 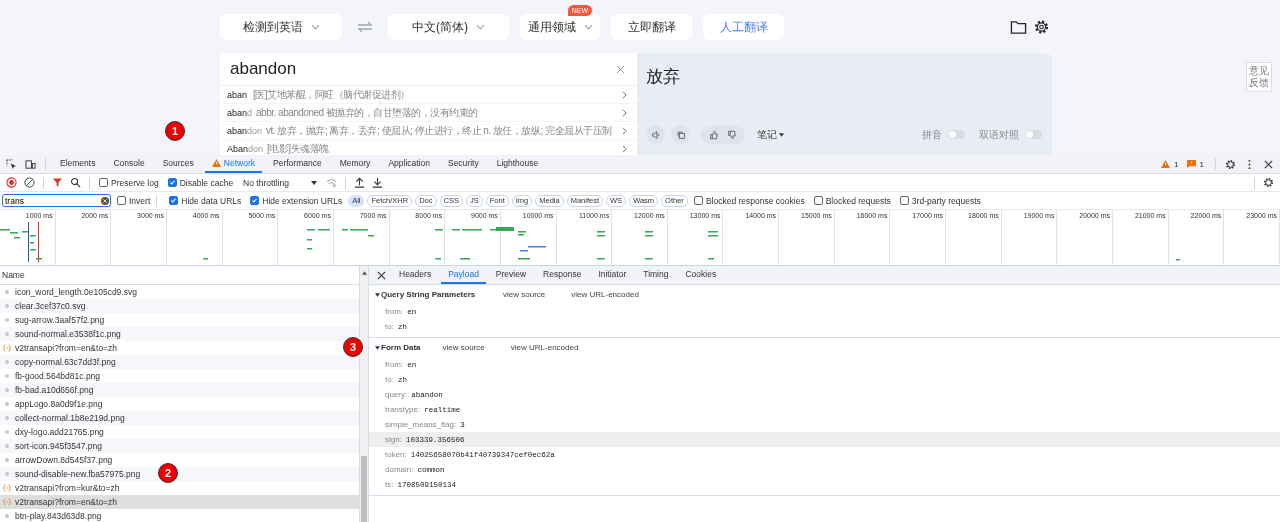 I want to click on param-key: transtype:, so click(x=403, y=409).